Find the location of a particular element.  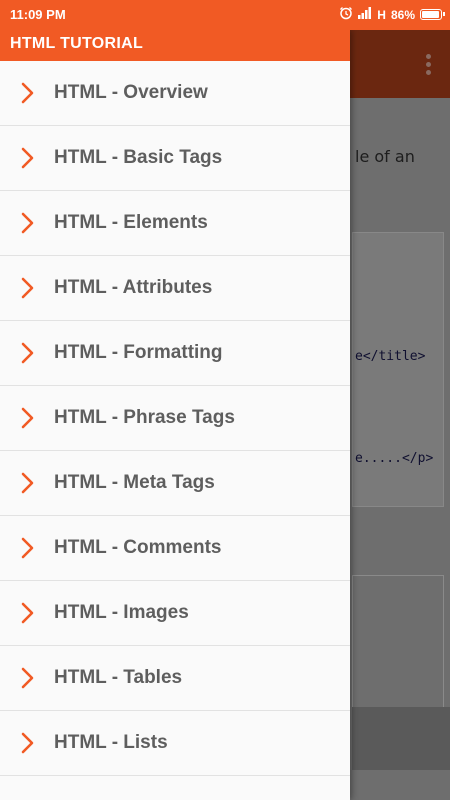

status-icons: H 86% is located at coordinates (392, 14).